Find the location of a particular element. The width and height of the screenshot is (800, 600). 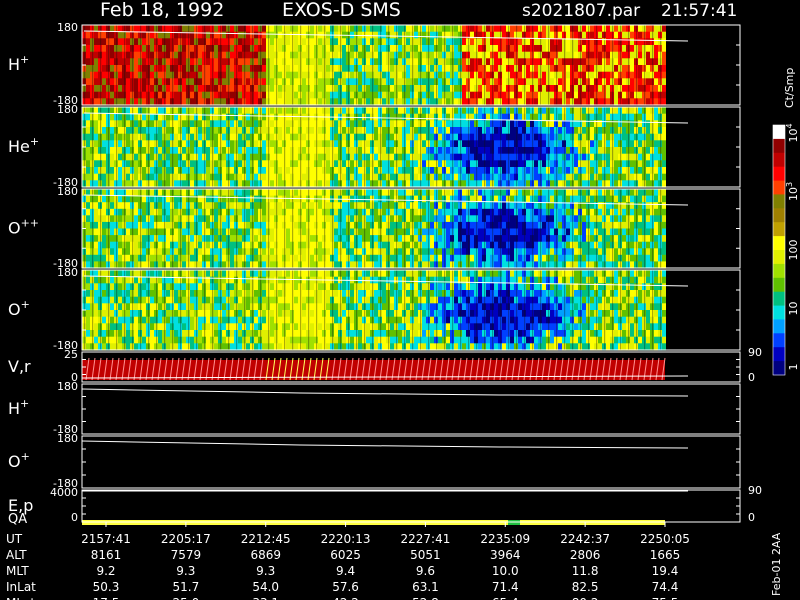

header-time: 21:57:41 is located at coordinates (699, 11).